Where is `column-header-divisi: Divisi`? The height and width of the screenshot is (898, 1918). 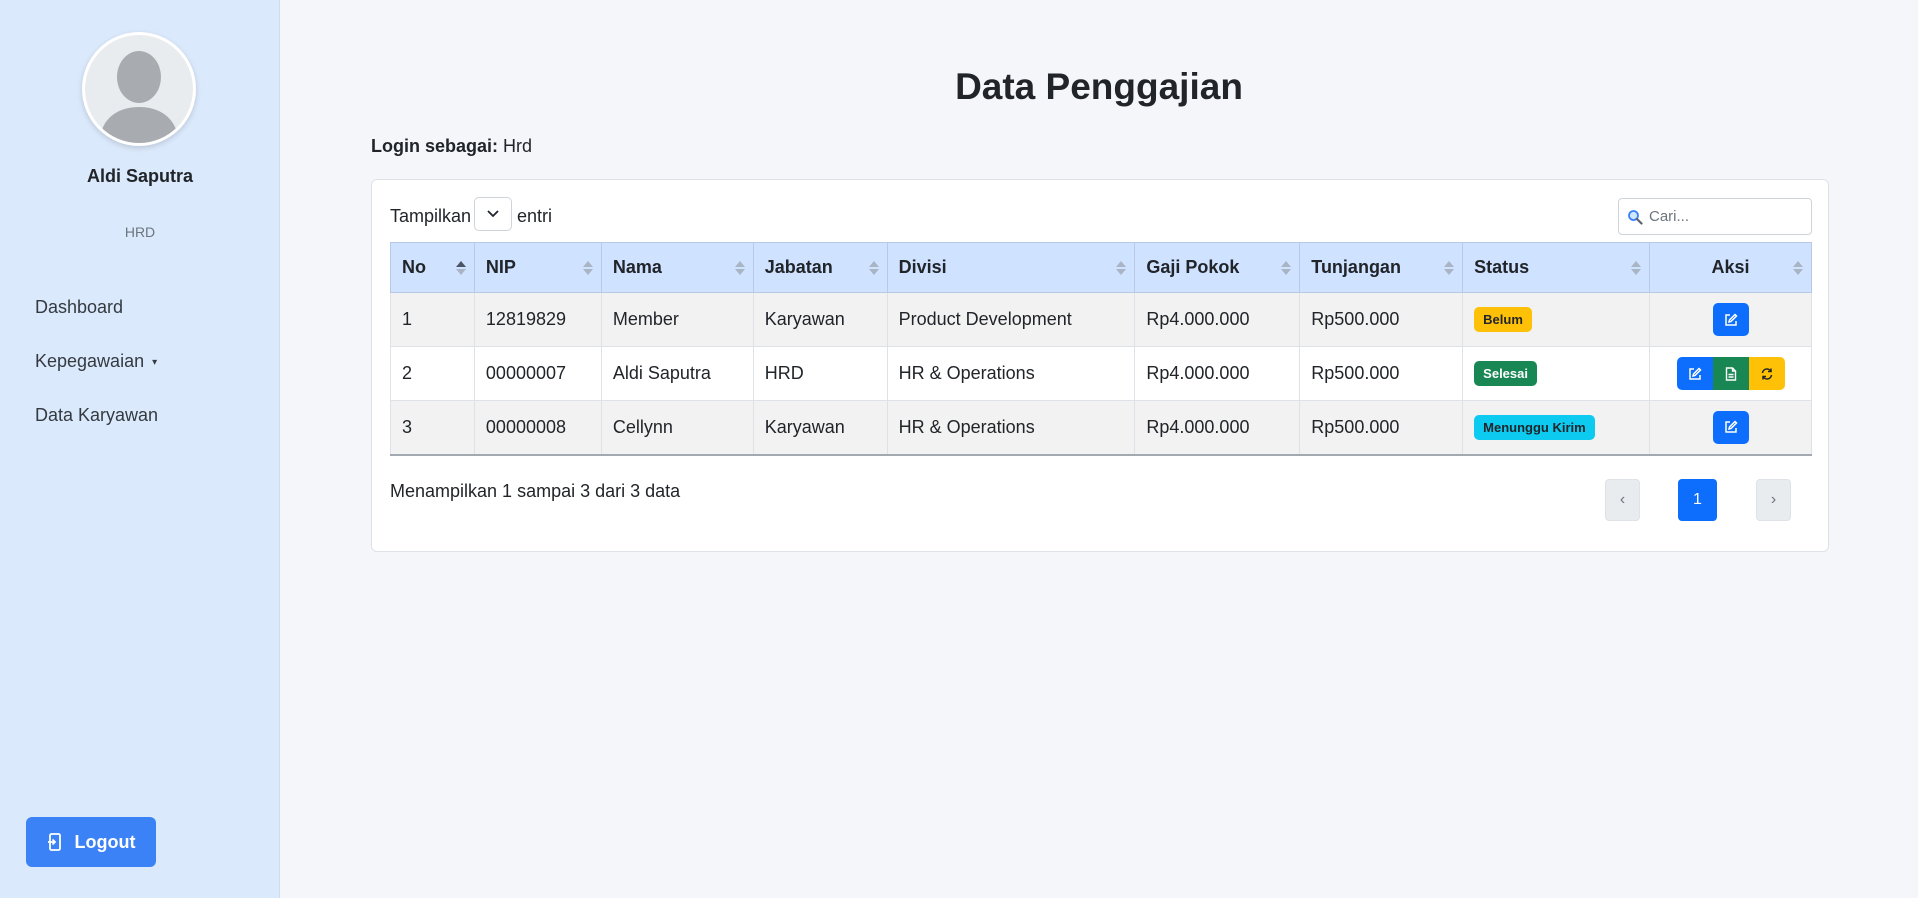
column-header-divisi: Divisi is located at coordinates (1011, 267).